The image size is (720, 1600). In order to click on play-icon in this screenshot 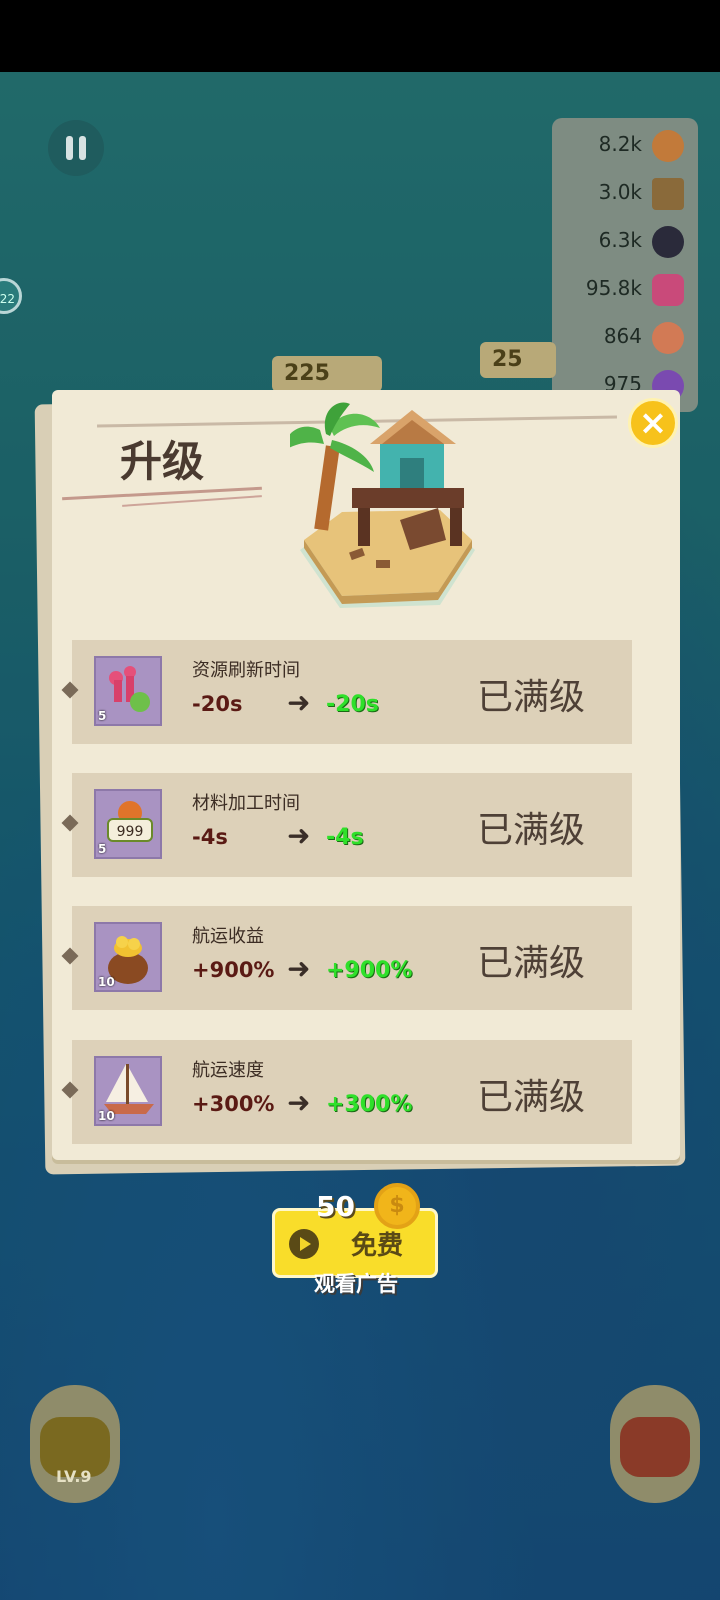, I will do `click(304, 1244)`.